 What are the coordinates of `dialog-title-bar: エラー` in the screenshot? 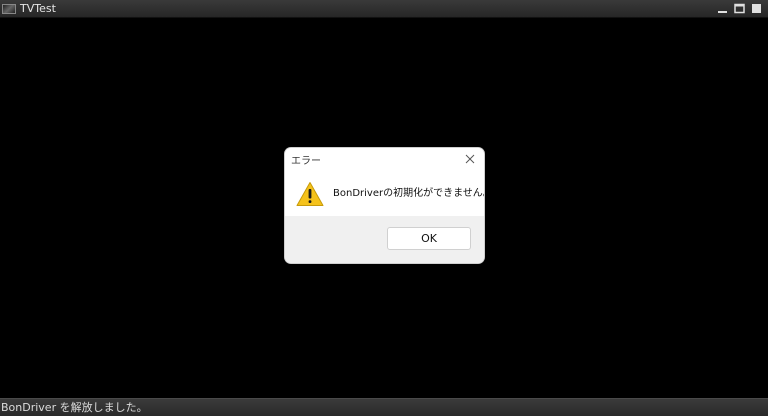 It's located at (384, 159).